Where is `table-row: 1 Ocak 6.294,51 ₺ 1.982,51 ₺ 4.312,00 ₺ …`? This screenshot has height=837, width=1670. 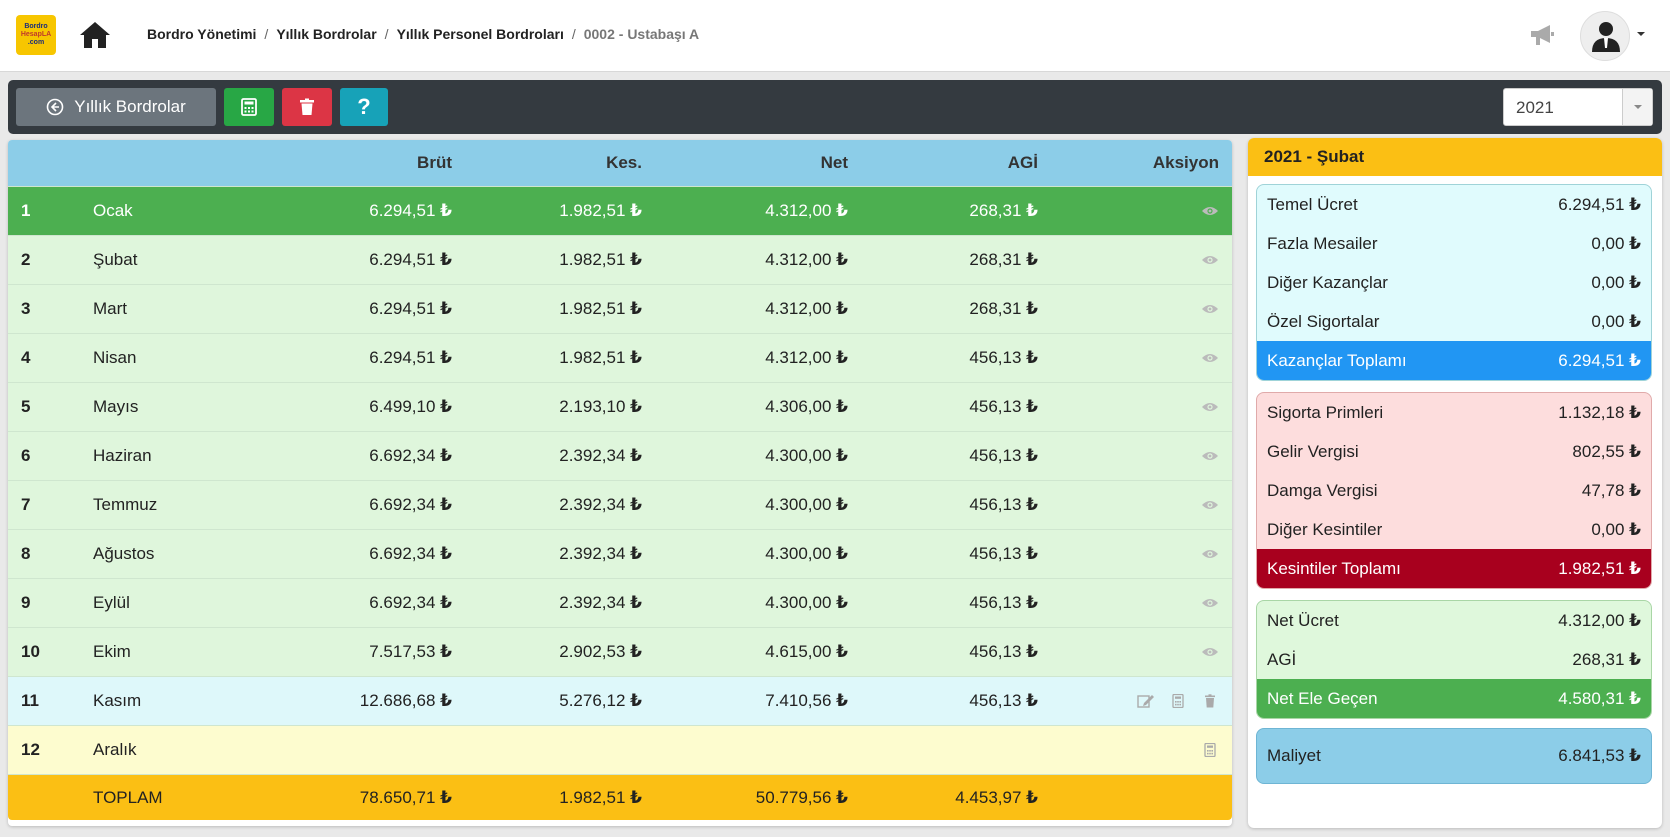 table-row: 1 Ocak 6.294,51 ₺ 1.982,51 ₺ 4.312,00 ₺ … is located at coordinates (620, 210).